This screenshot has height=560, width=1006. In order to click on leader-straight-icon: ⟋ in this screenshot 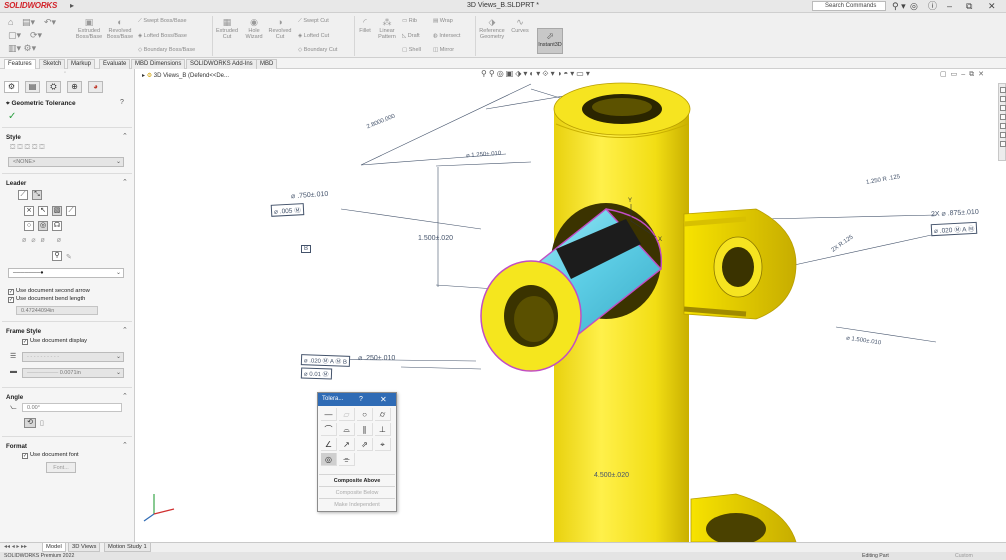, I will do `click(23, 195)`.